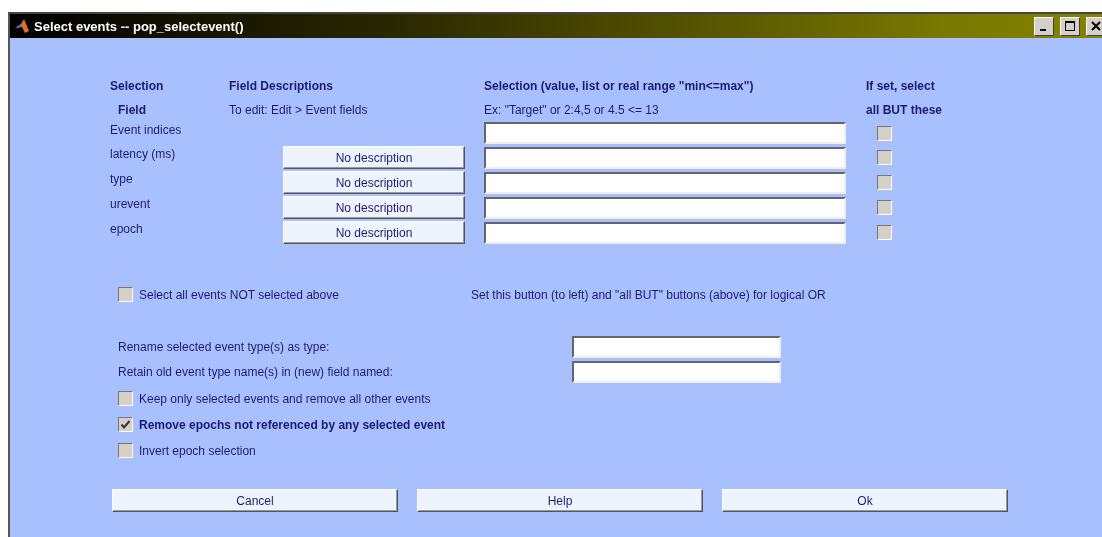  What do you see at coordinates (146, 129) in the screenshot?
I see `field-label: Event indices` at bounding box center [146, 129].